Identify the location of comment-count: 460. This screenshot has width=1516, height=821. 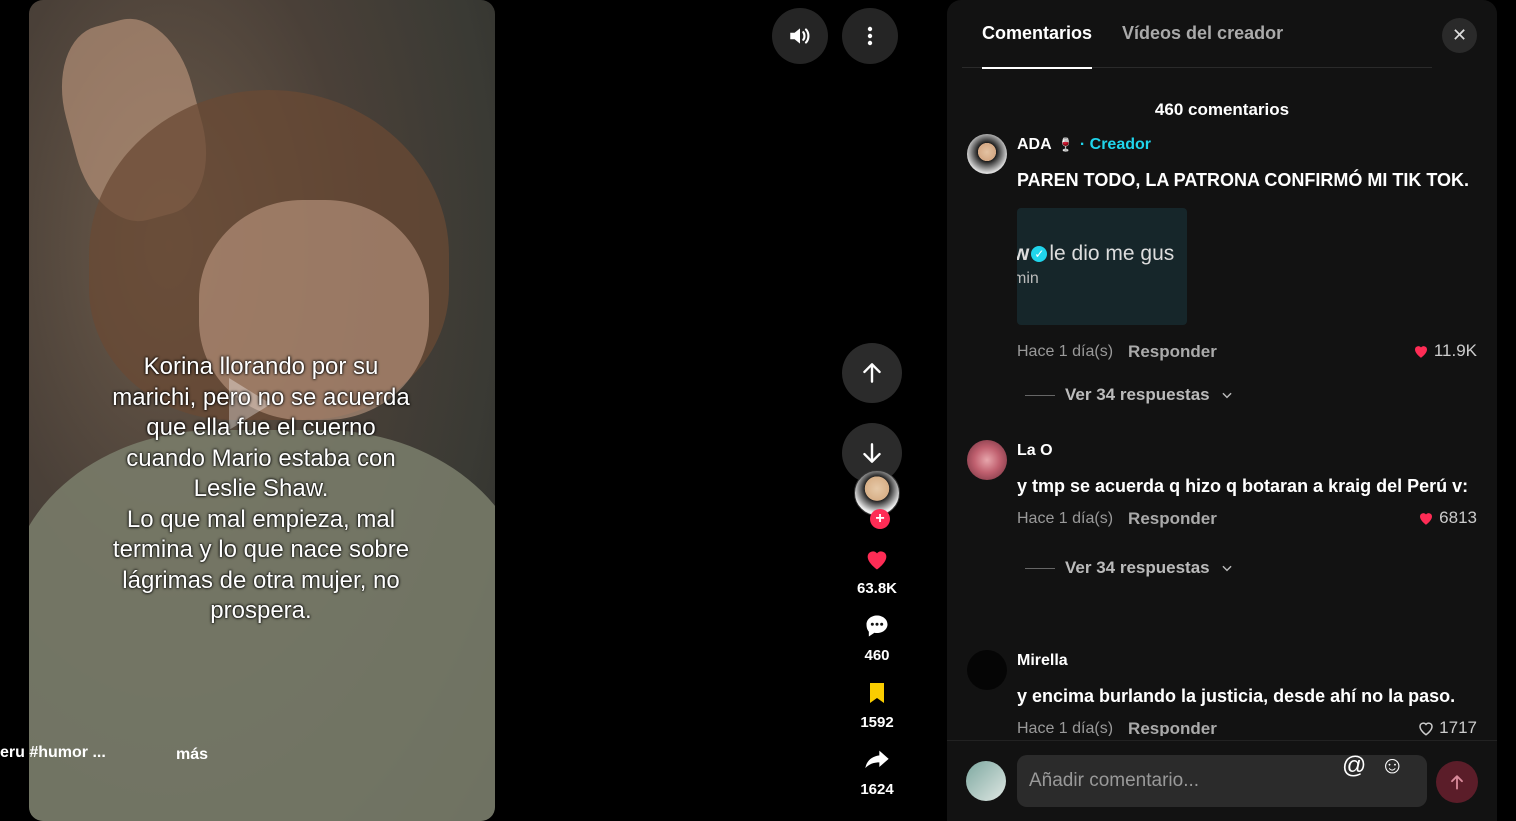
(877, 655).